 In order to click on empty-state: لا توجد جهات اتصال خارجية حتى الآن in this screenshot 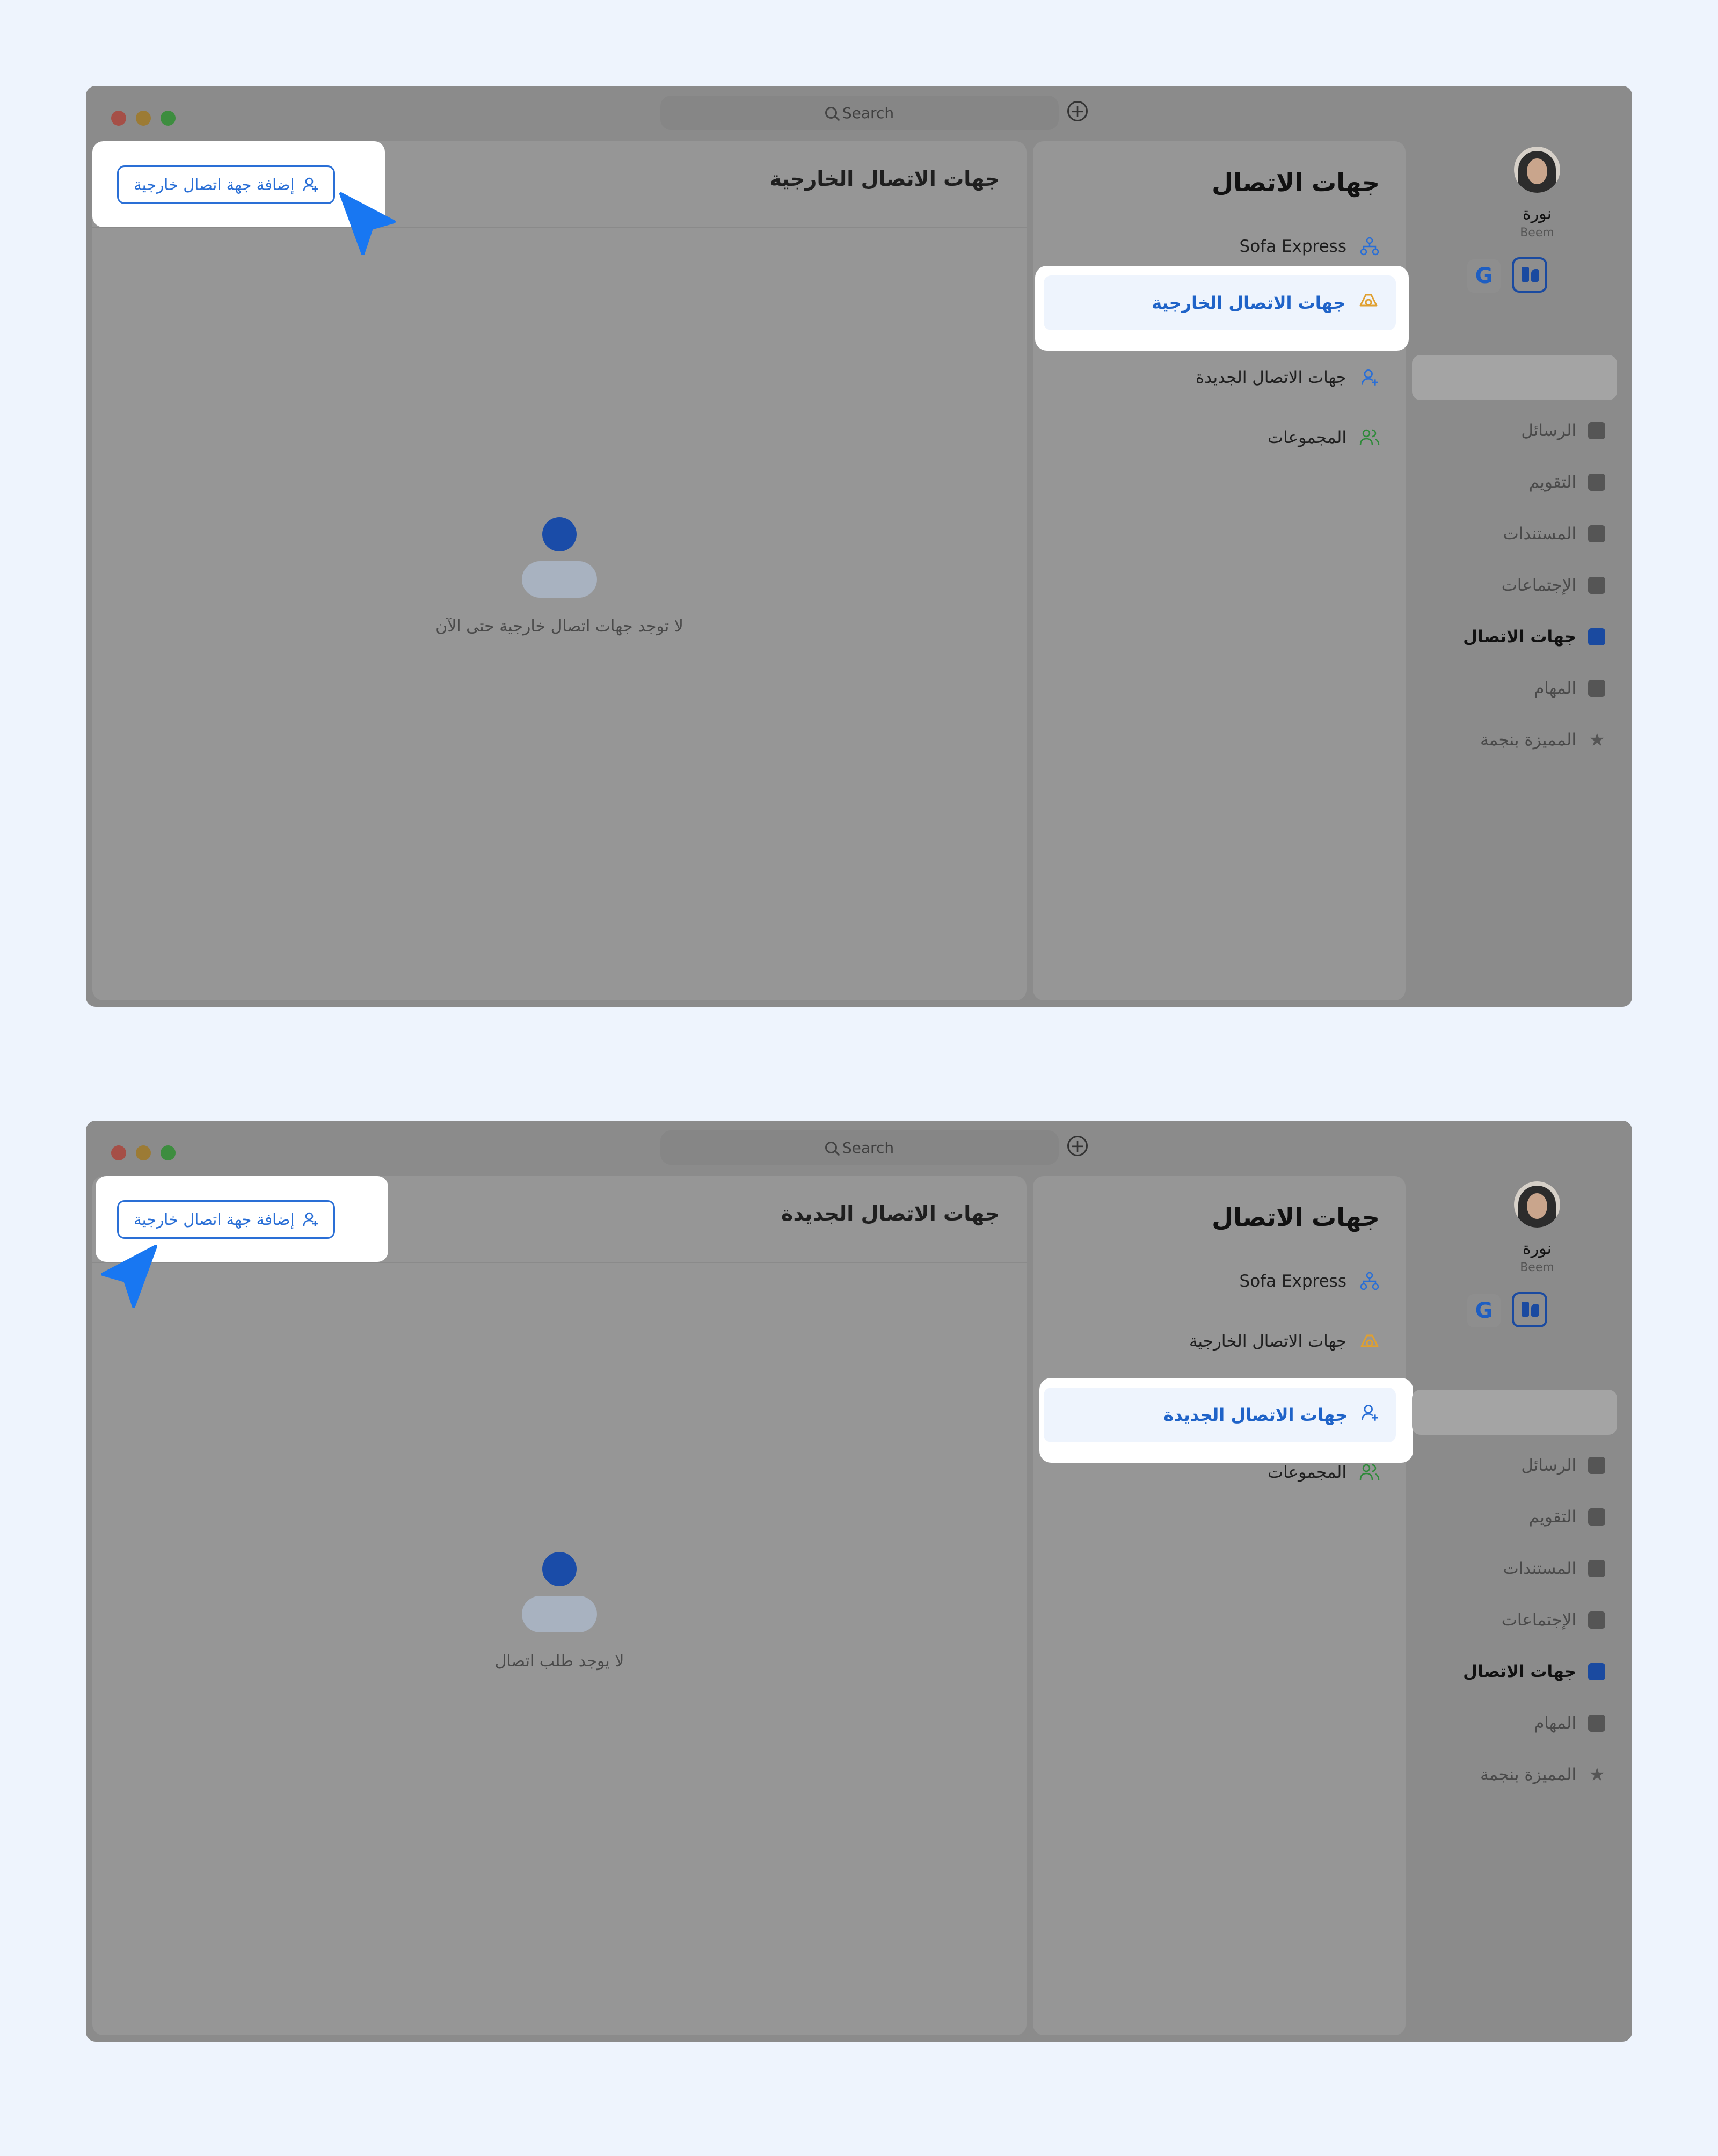, I will do `click(559, 576)`.